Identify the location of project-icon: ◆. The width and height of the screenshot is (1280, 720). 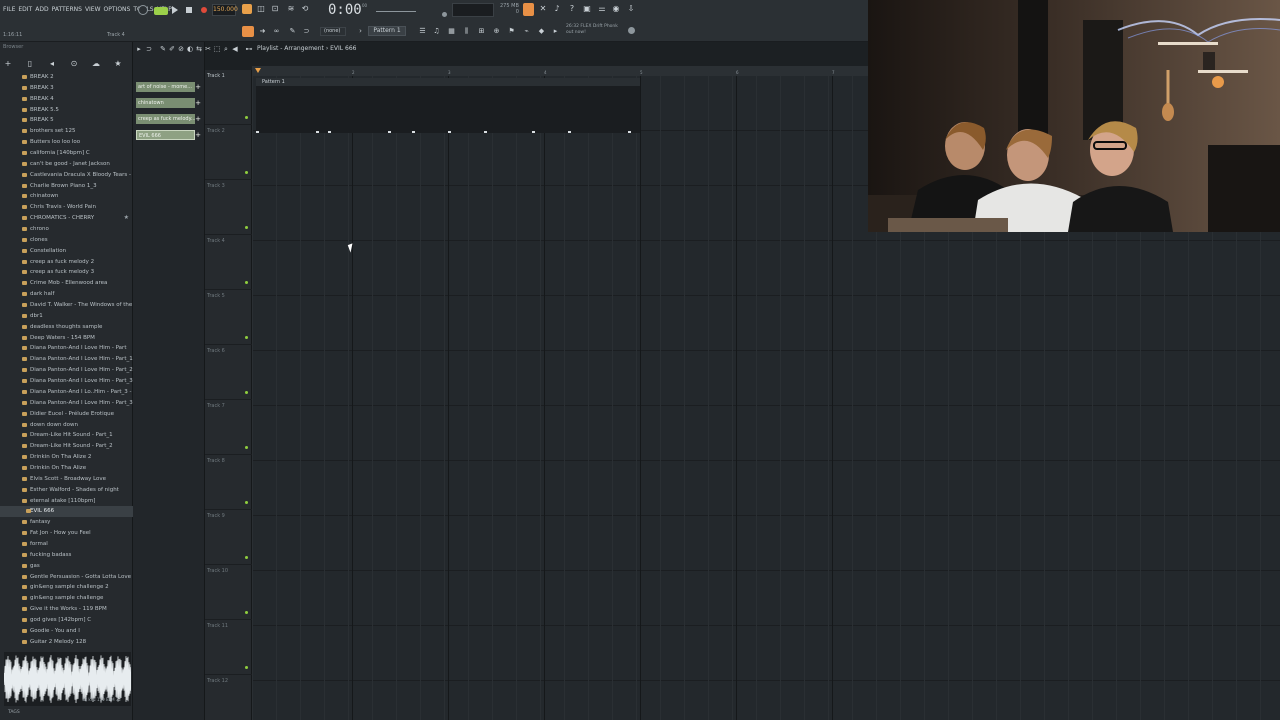
(541, 31).